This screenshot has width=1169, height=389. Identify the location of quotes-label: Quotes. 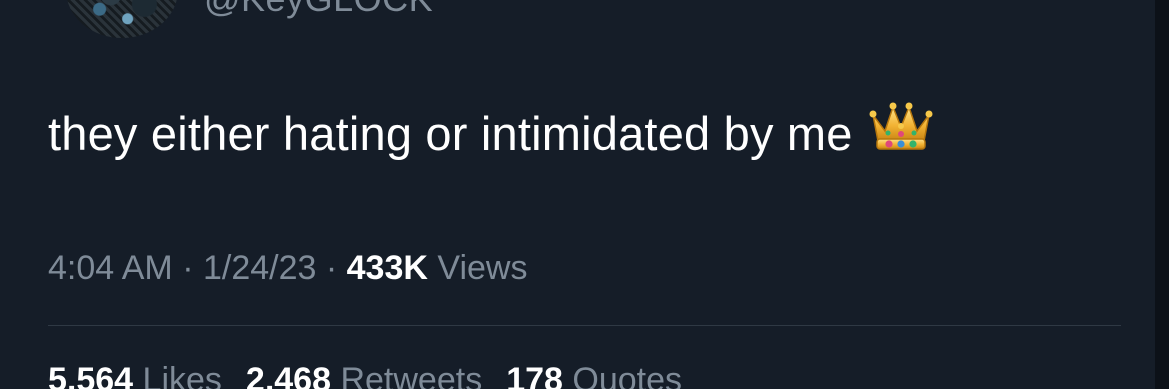
(627, 375).